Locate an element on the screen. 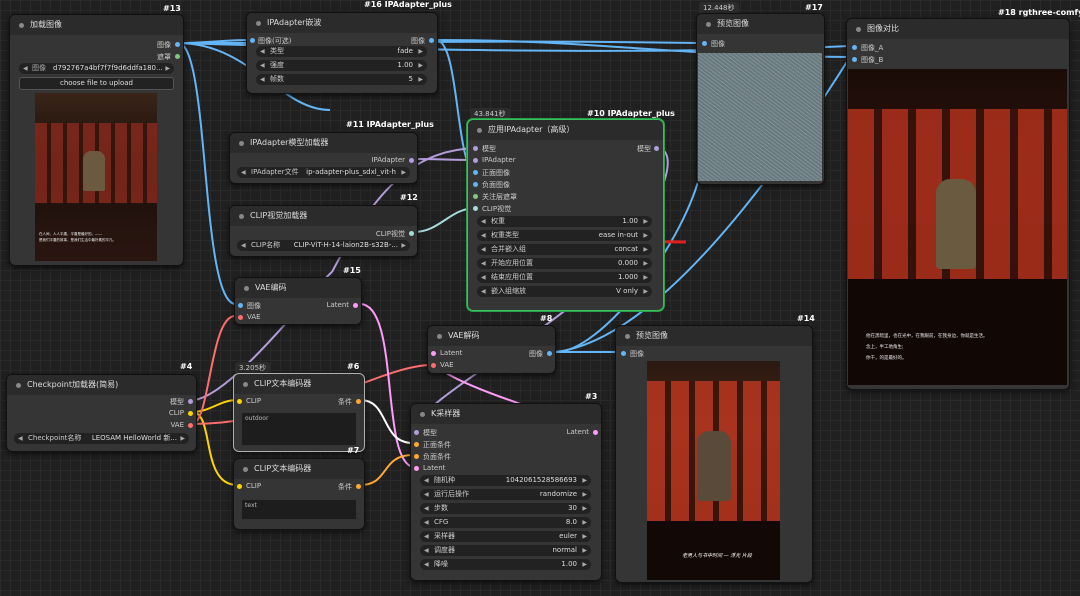 The image size is (1080, 596). output-clipvision-pin is located at coordinates (411, 233).